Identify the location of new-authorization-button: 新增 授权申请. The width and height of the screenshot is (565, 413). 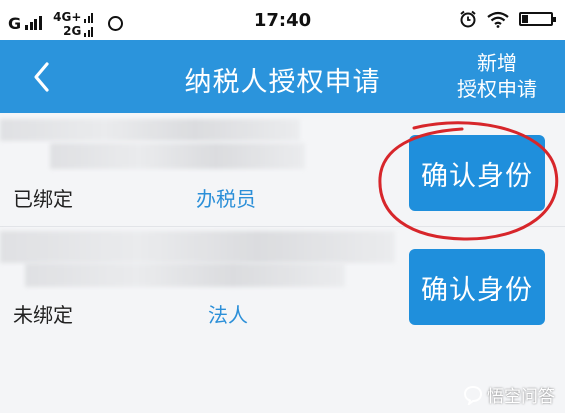
(497, 76).